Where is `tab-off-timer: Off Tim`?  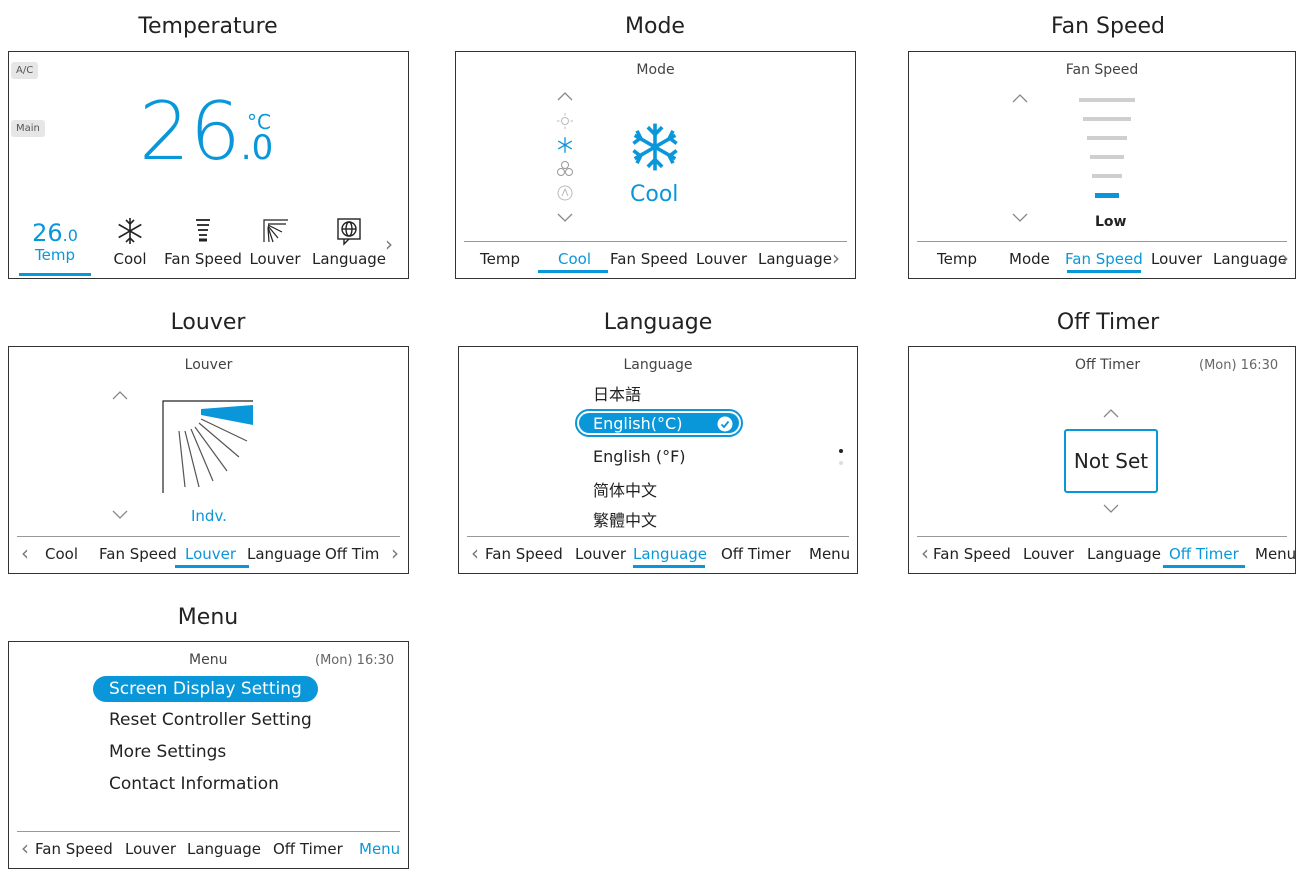
tab-off-timer: Off Tim is located at coordinates (352, 554).